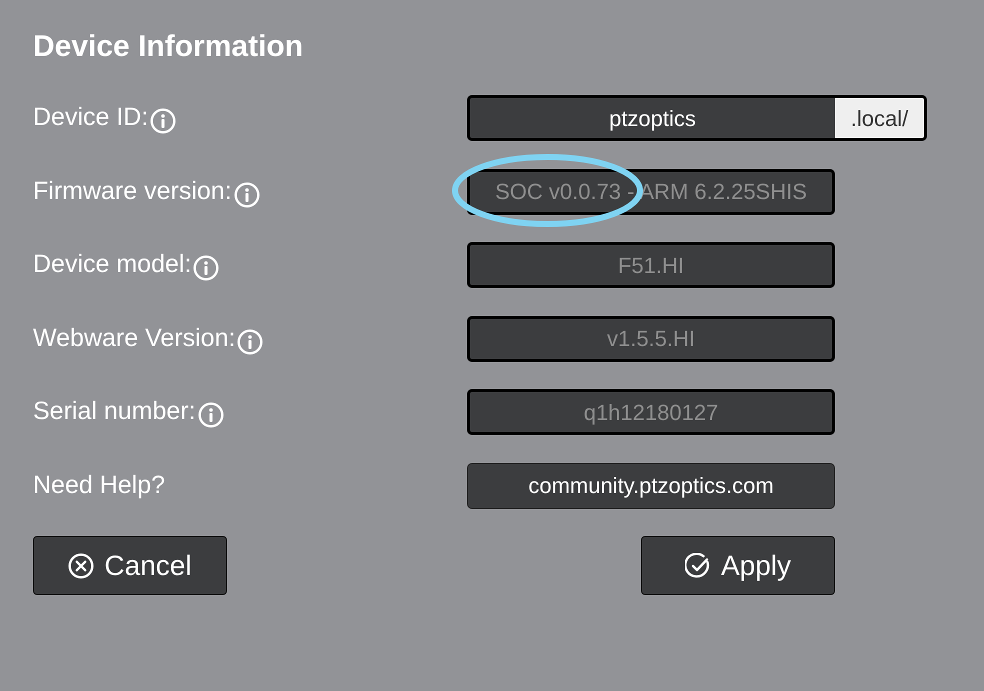 The width and height of the screenshot is (984, 691). Describe the element at coordinates (651, 412) in the screenshot. I see `readonly-field: q1h12180127` at that location.